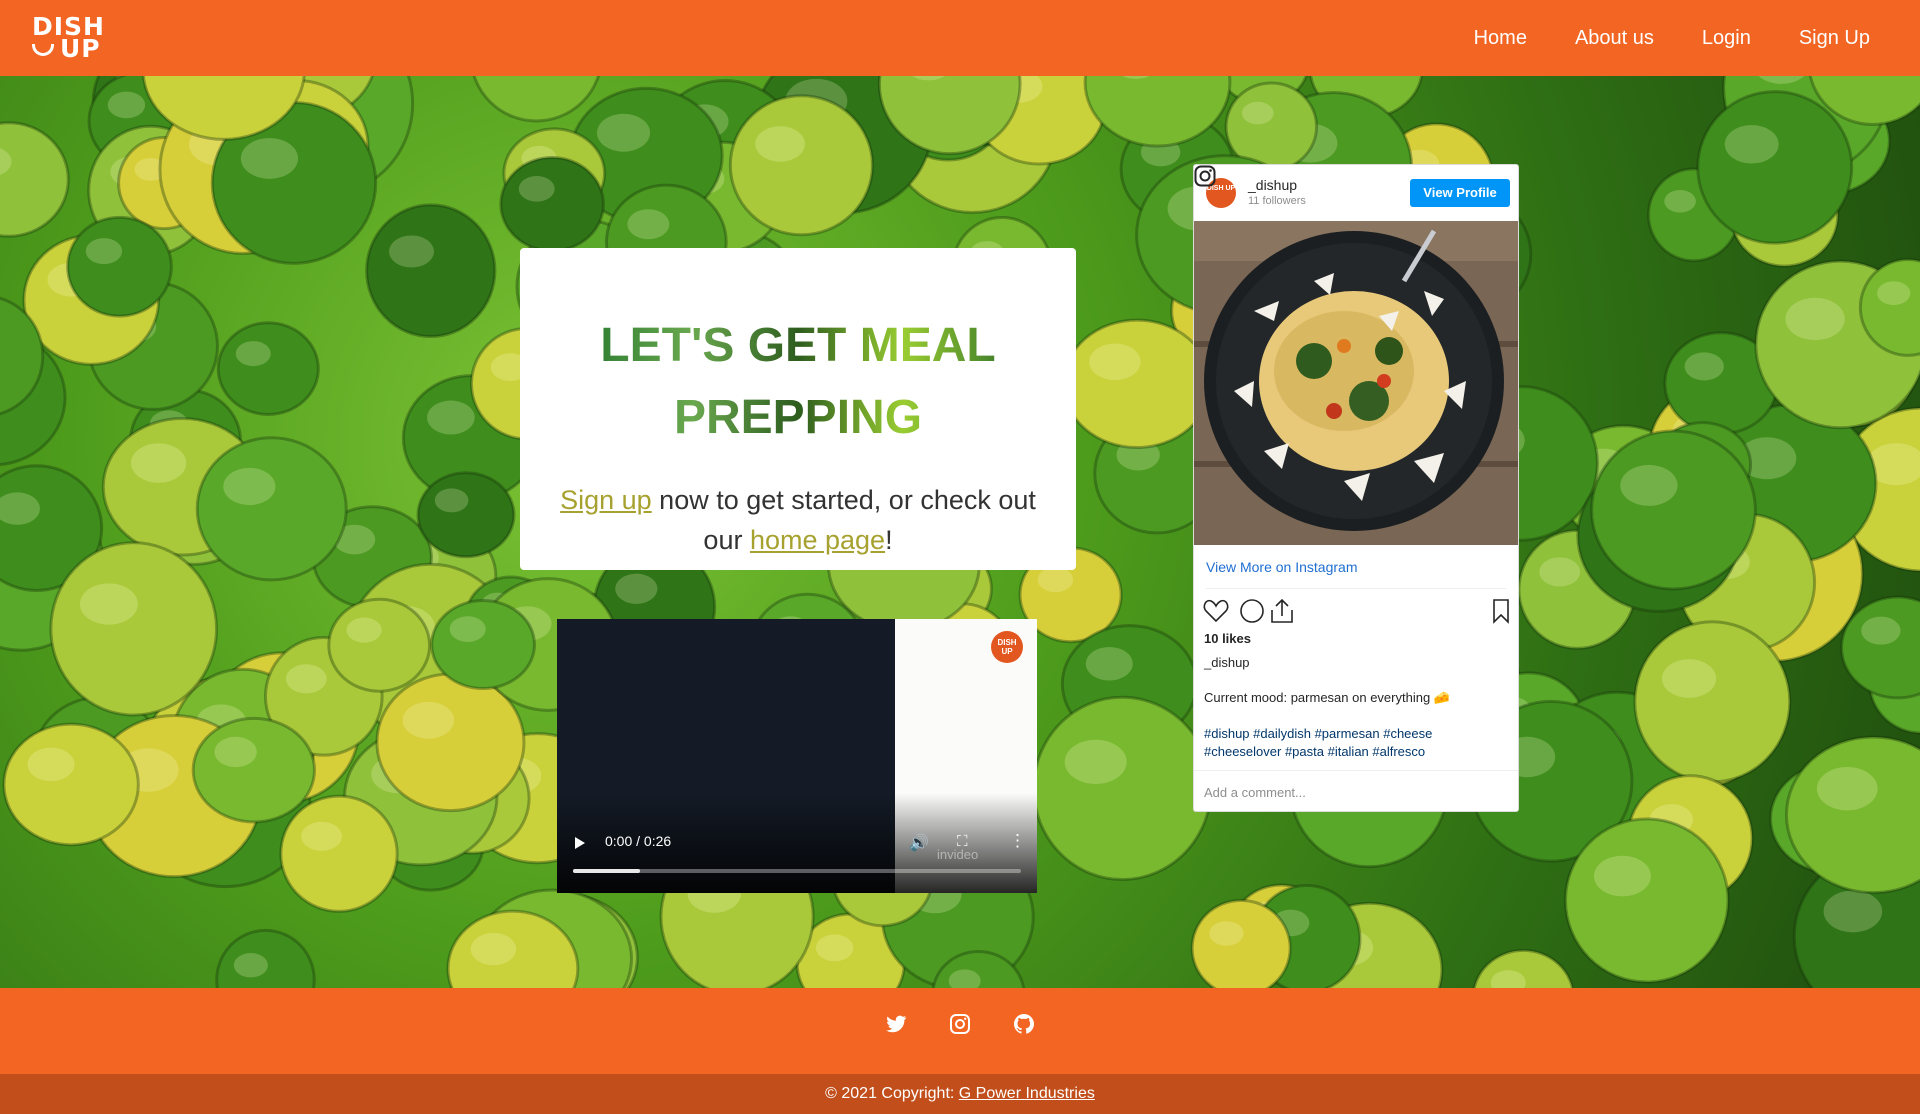  What do you see at coordinates (1614, 38) in the screenshot?
I see `nav-about-us: About us` at bounding box center [1614, 38].